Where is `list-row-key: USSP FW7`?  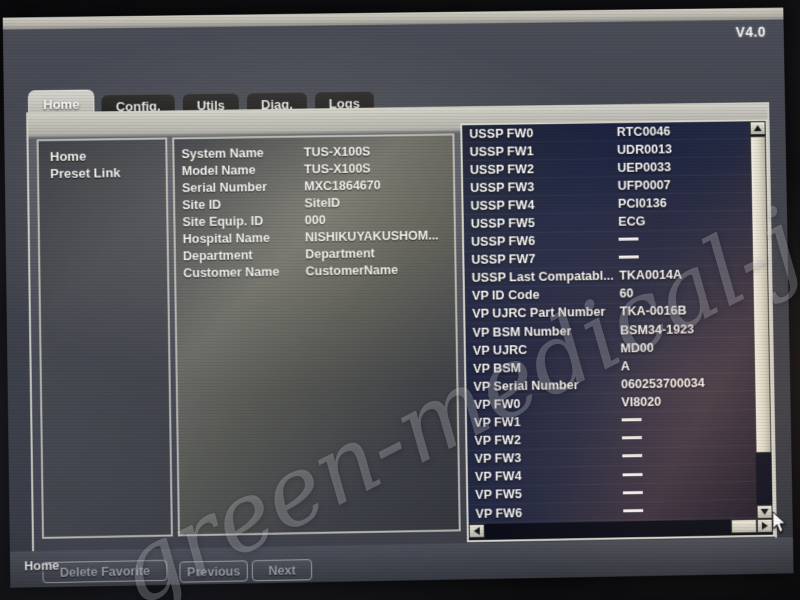 list-row-key: USSP FW7 is located at coordinates (503, 260).